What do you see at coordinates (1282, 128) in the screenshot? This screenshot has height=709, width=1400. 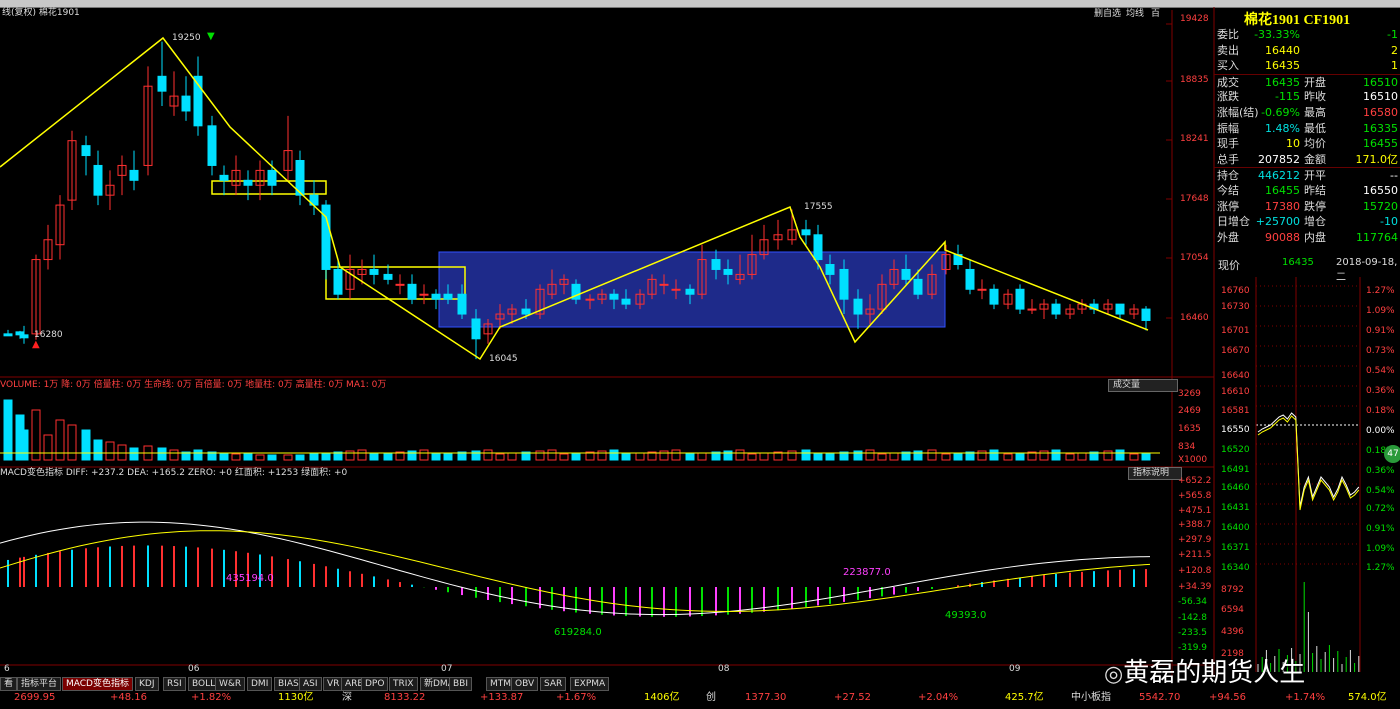 I see `quote-value: 1.48%` at bounding box center [1282, 128].